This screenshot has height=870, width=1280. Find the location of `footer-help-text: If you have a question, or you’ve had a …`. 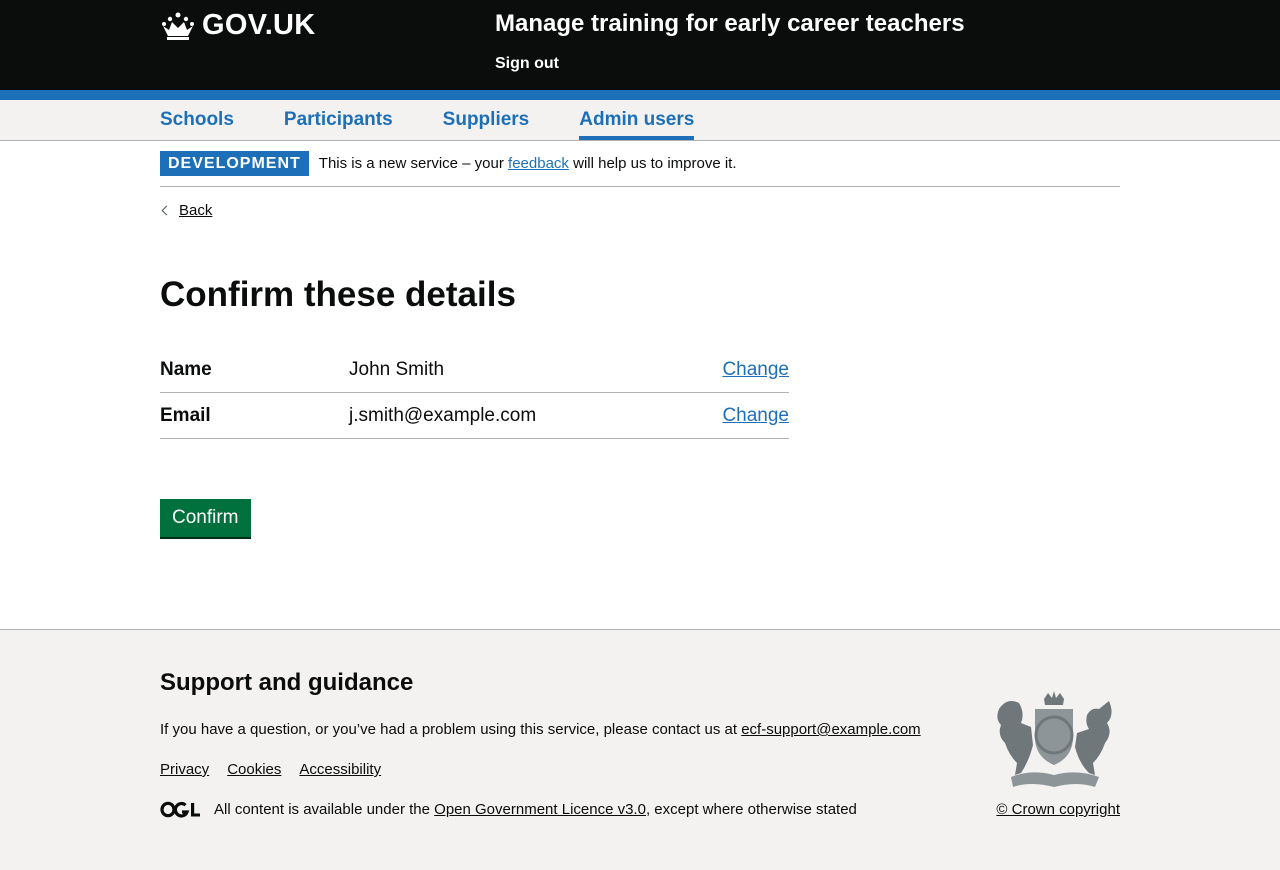

footer-help-text: If you have a question, or you’ve had a … is located at coordinates (540, 729).